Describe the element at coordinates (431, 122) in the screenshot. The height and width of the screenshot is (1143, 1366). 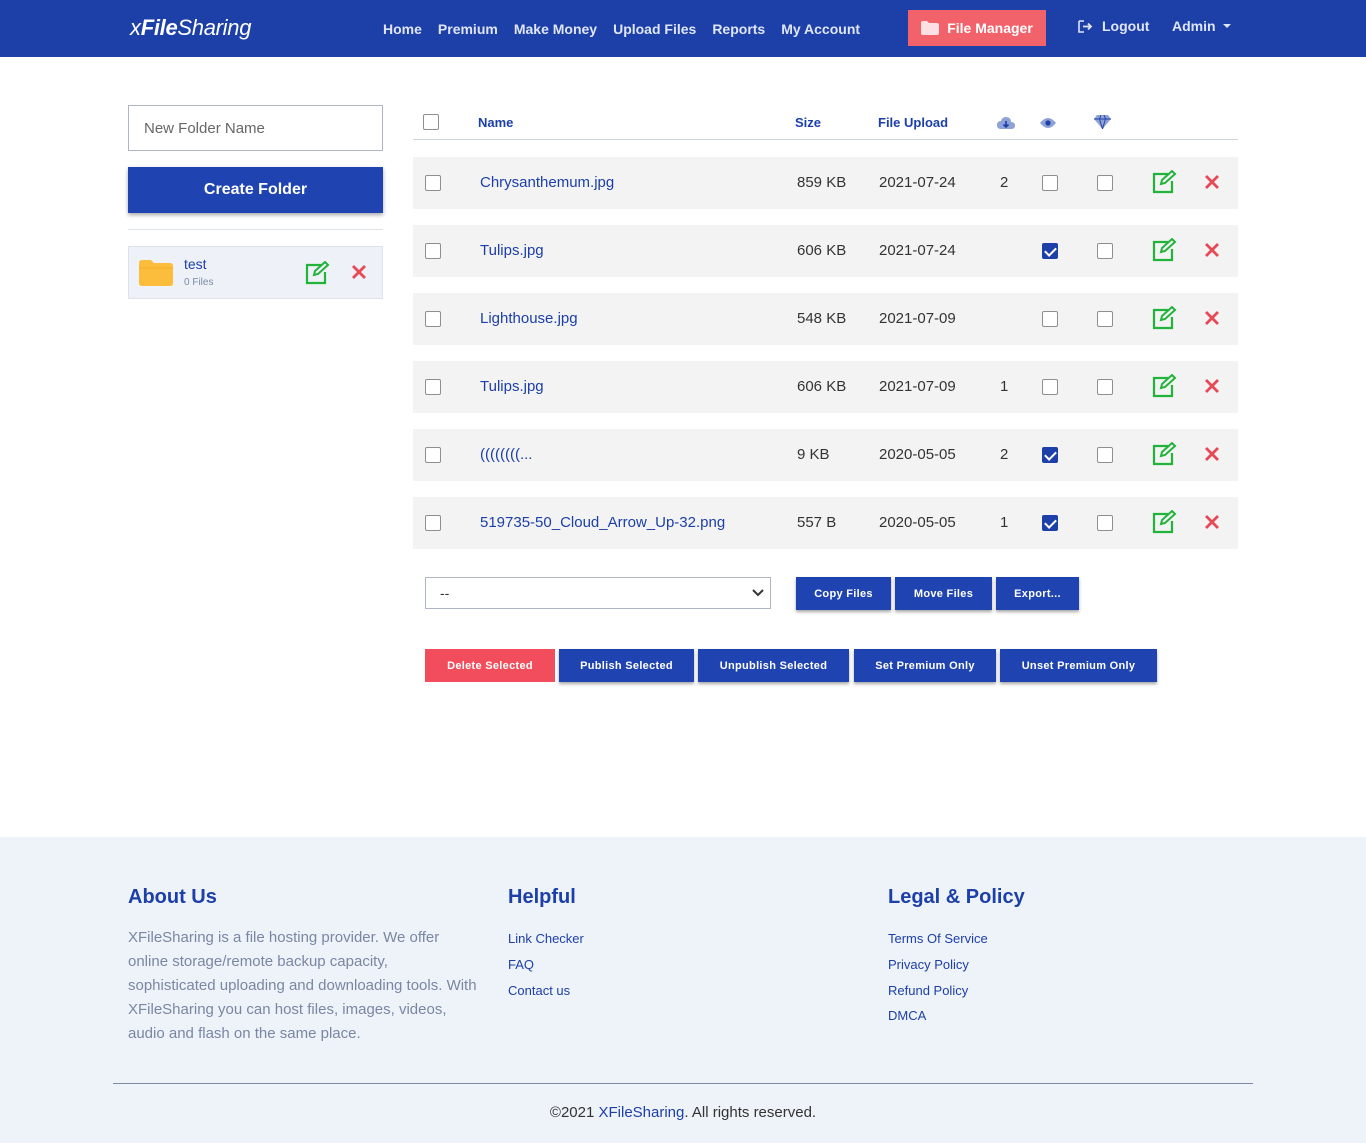
I see `select-all-checkbox` at that location.